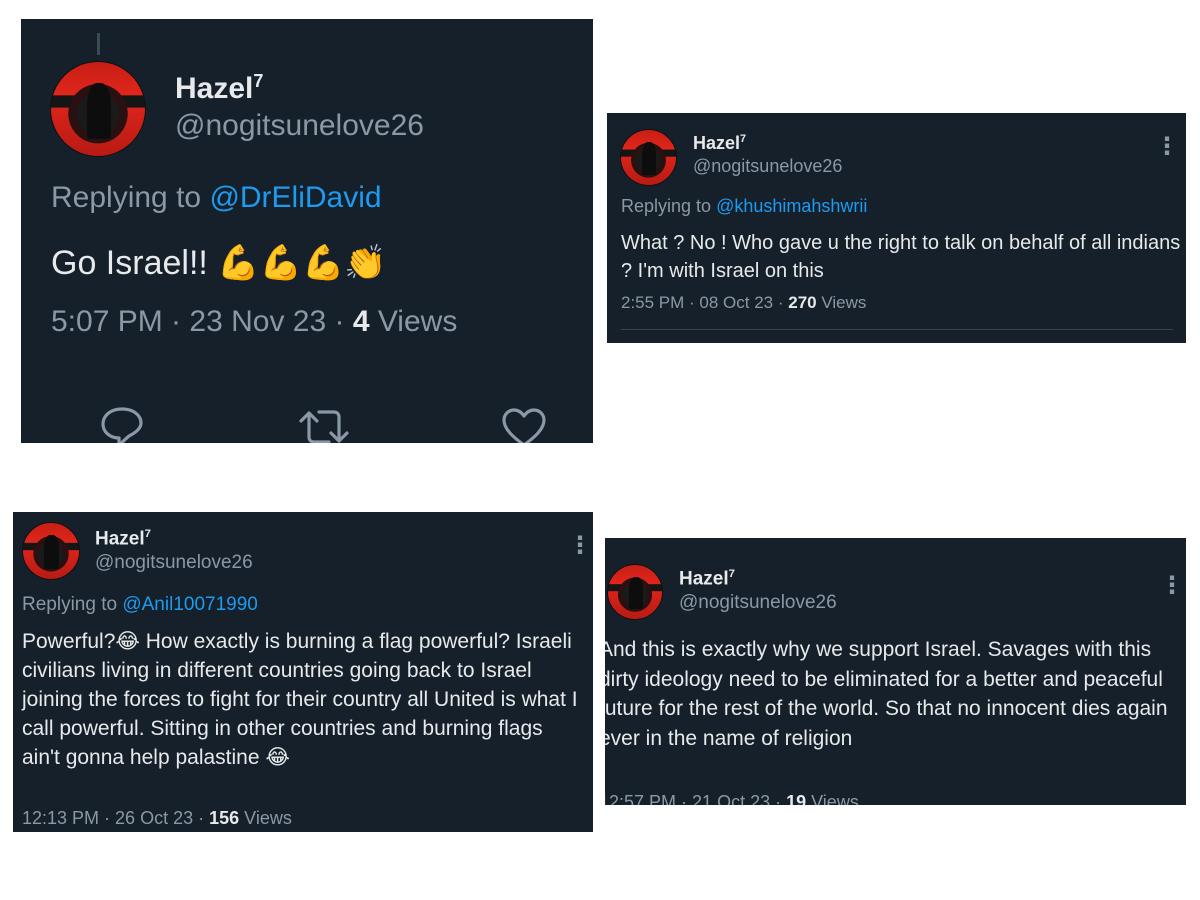 This screenshot has width=1200, height=900. What do you see at coordinates (202, 321) in the screenshot?
I see `tweet-time: 5:07 PM · 23 Nov 23 ·` at bounding box center [202, 321].